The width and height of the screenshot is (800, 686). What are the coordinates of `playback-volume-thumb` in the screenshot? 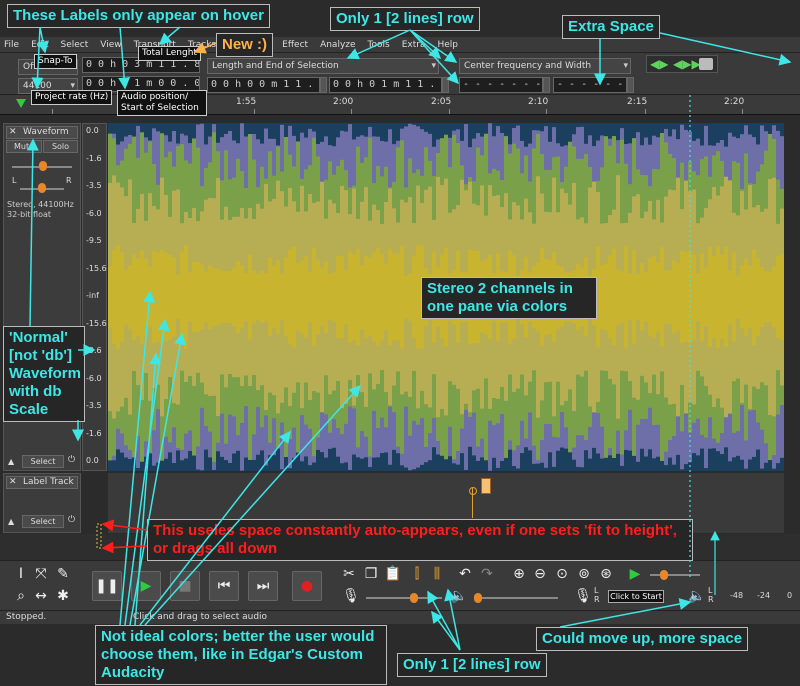 It's located at (478, 598).